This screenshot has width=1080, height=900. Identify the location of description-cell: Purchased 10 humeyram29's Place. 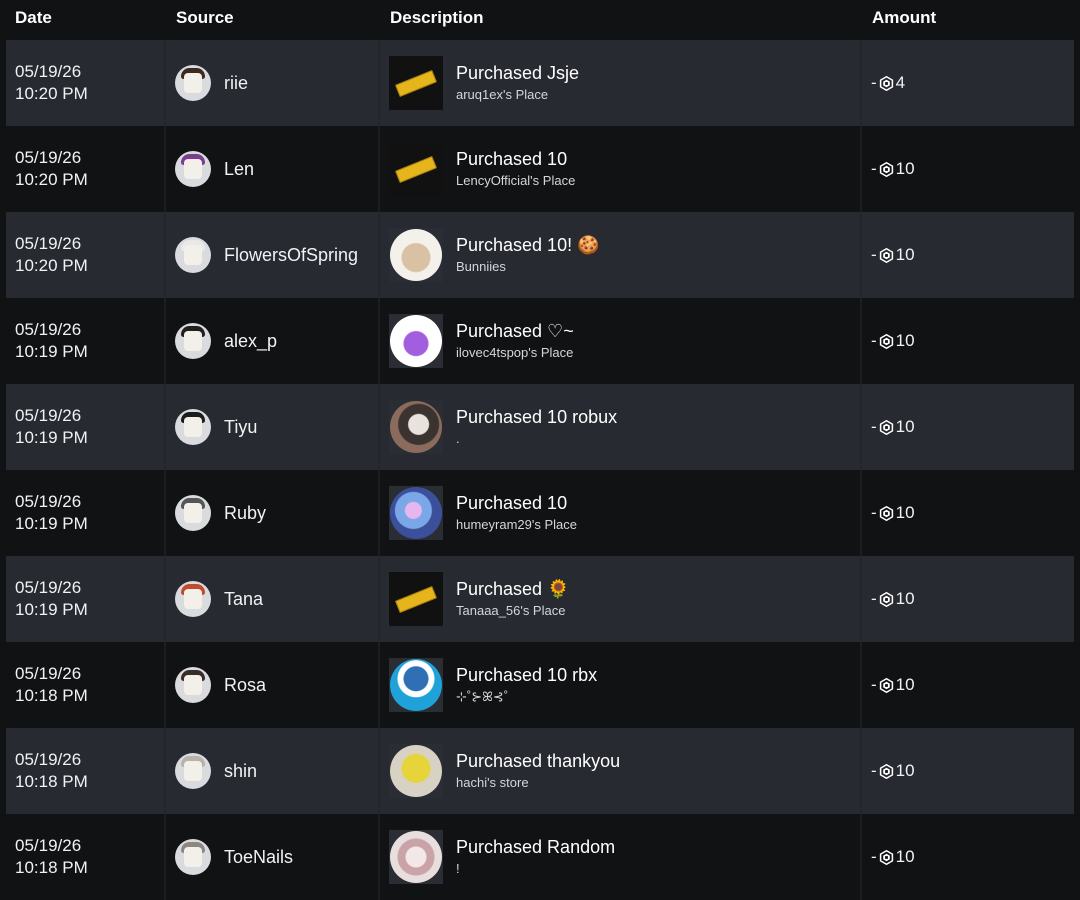
(621, 513).